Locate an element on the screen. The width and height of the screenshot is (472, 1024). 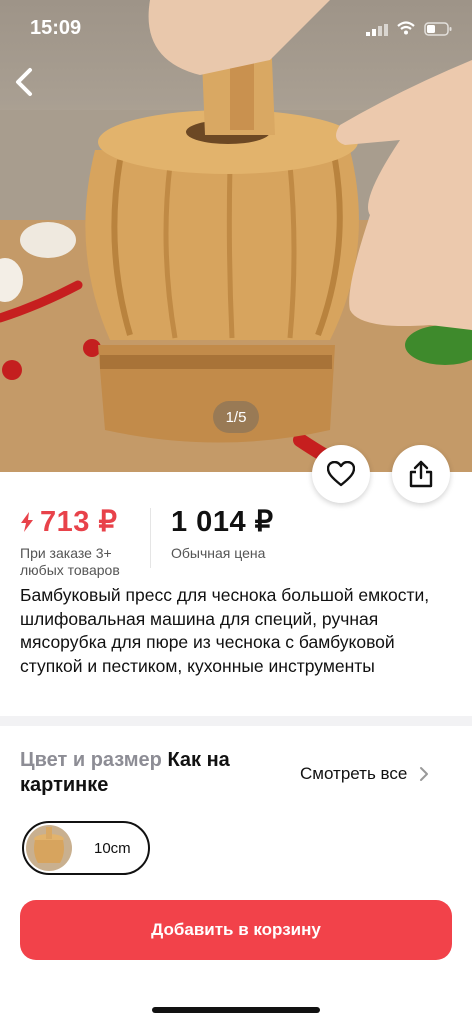
heart-icon is located at coordinates (341, 474).